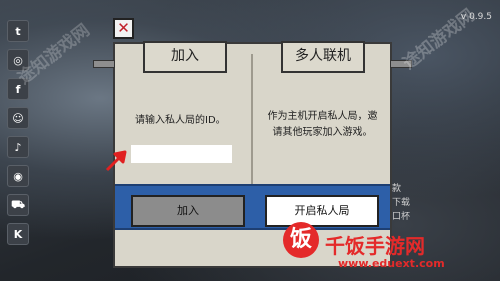 Image resolution: width=500 pixels, height=281 pixels. Describe the element at coordinates (401, 189) in the screenshot. I see `right-menu-item: 款` at that location.